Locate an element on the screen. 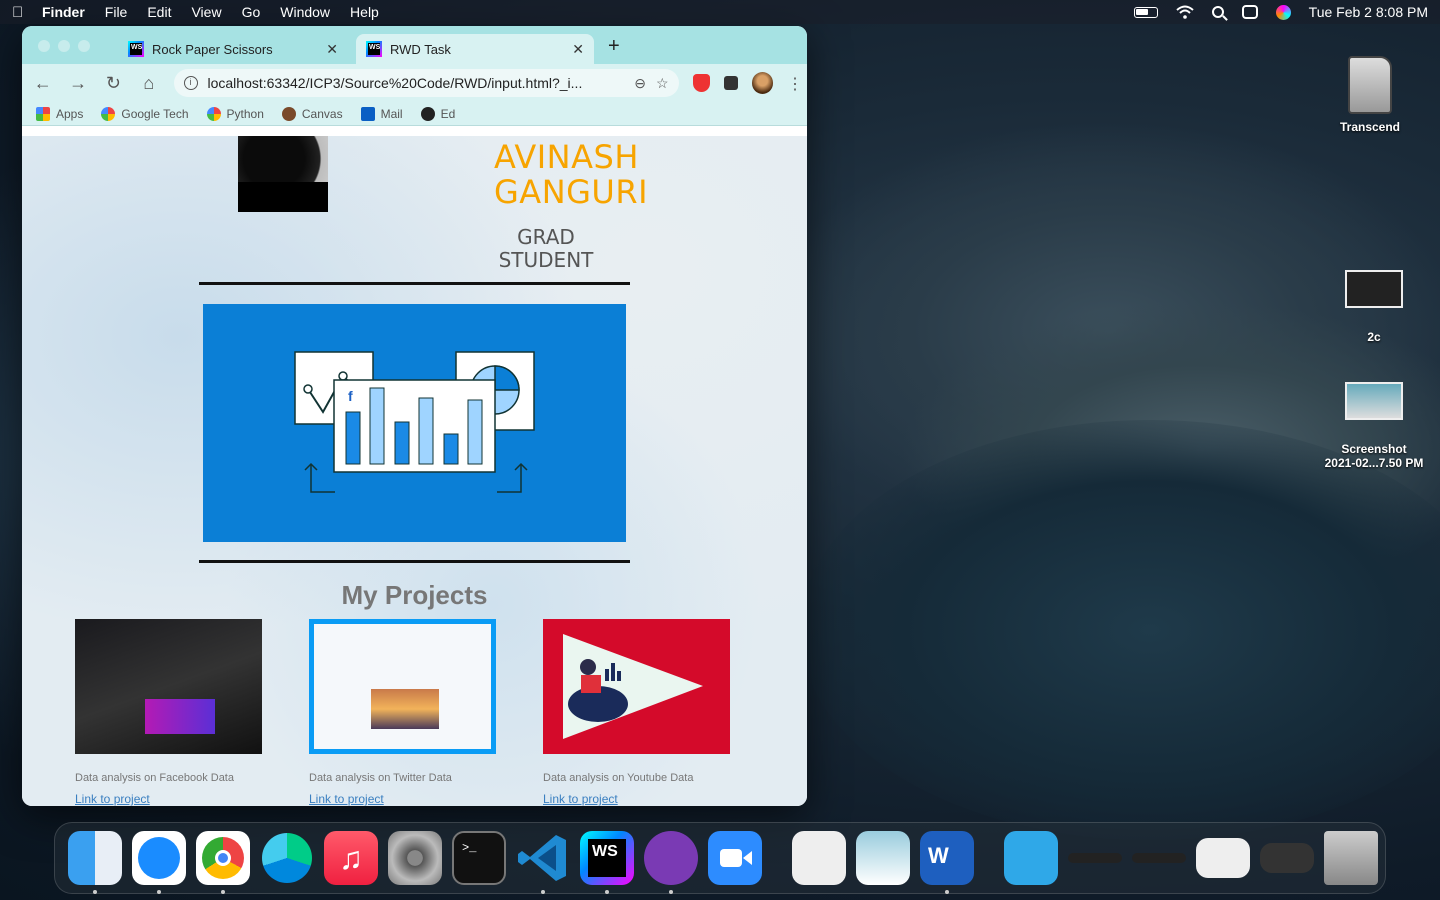 This screenshot has height=900, width=1440. bookmark-python: Python is located at coordinates (235, 113).